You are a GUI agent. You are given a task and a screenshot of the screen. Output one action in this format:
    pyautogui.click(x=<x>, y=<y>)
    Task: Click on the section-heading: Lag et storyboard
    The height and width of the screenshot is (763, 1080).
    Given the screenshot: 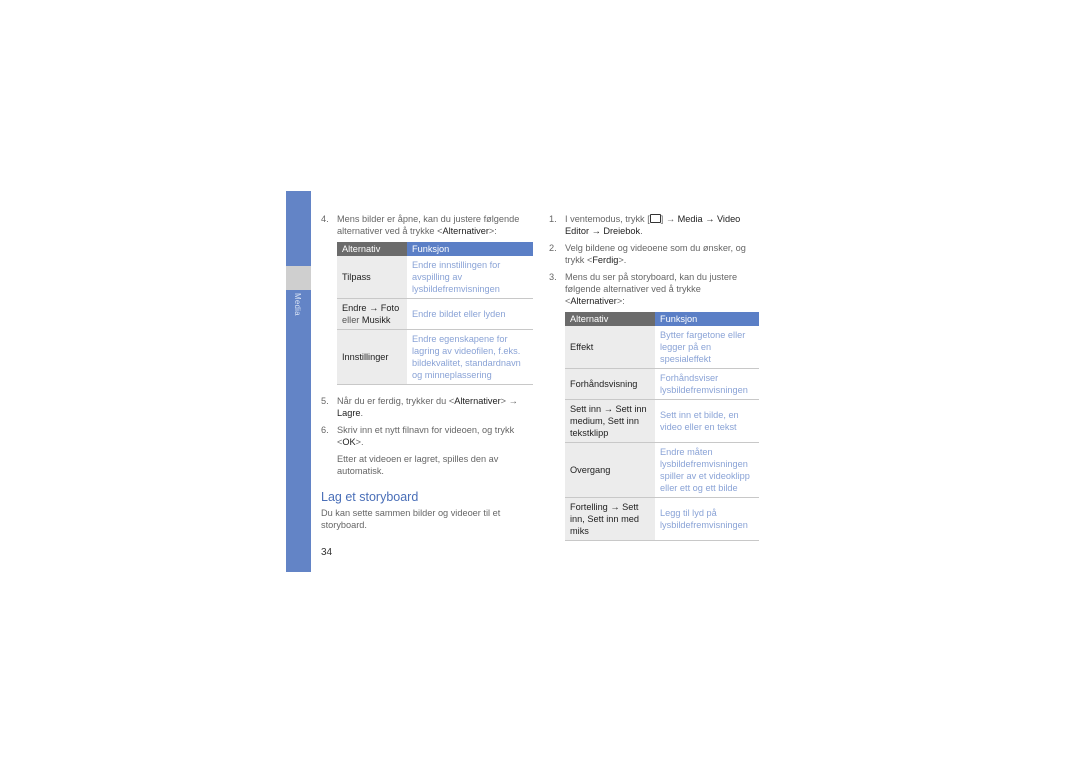 What is the action you would take?
    pyautogui.click(x=370, y=497)
    